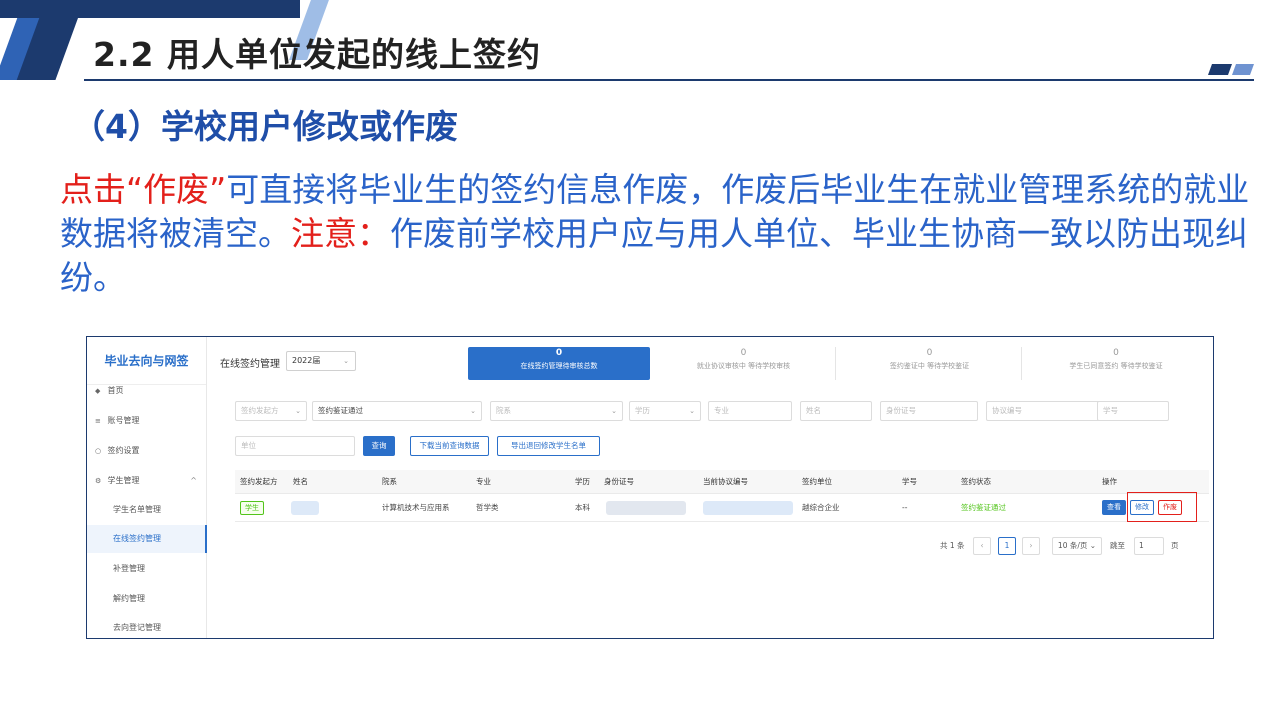 The height and width of the screenshot is (720, 1280). I want to click on column-header: 身份证号, so click(619, 481).